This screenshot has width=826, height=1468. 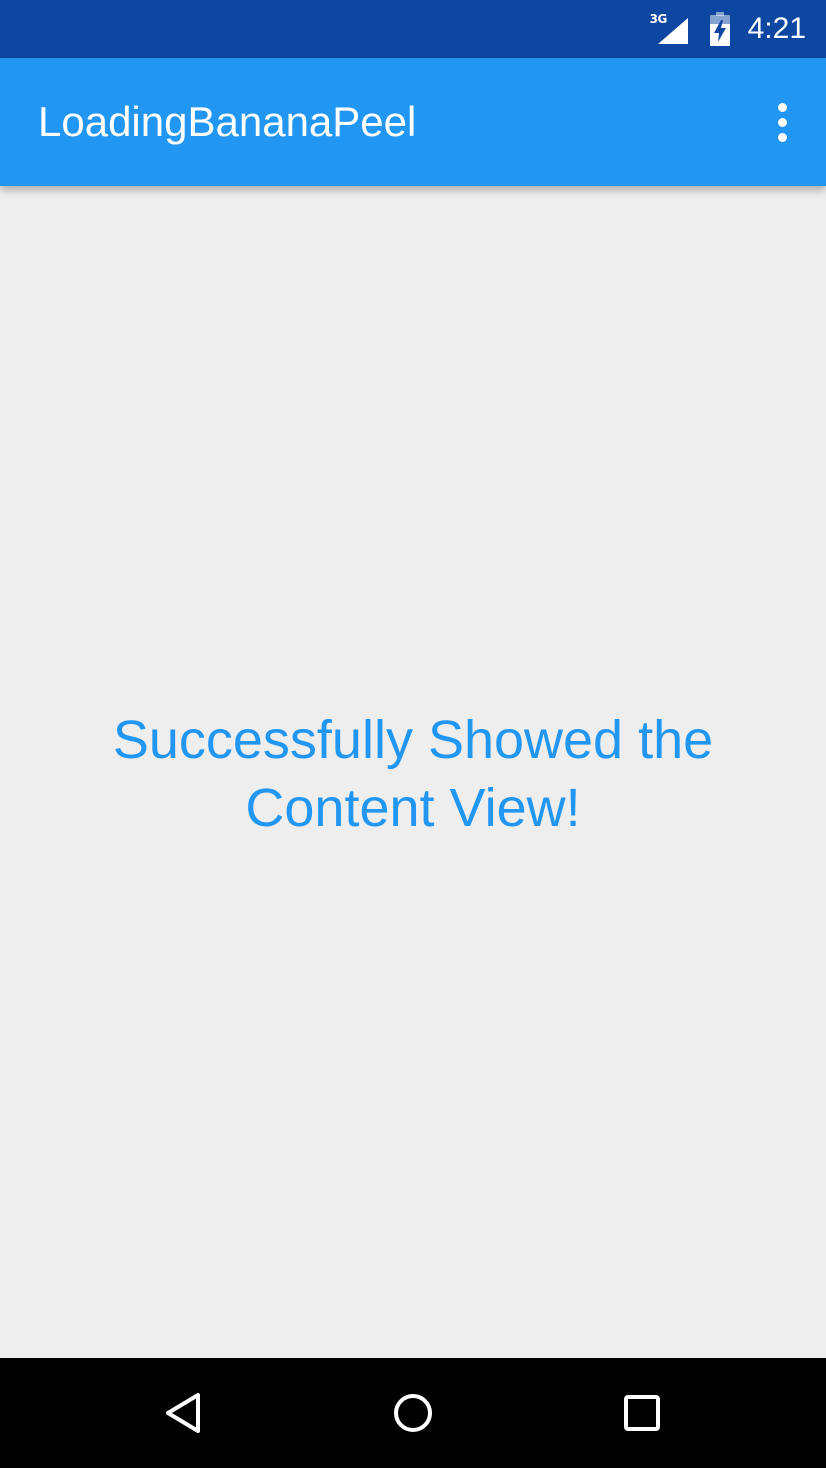 I want to click on home-icon, so click(x=413, y=1413).